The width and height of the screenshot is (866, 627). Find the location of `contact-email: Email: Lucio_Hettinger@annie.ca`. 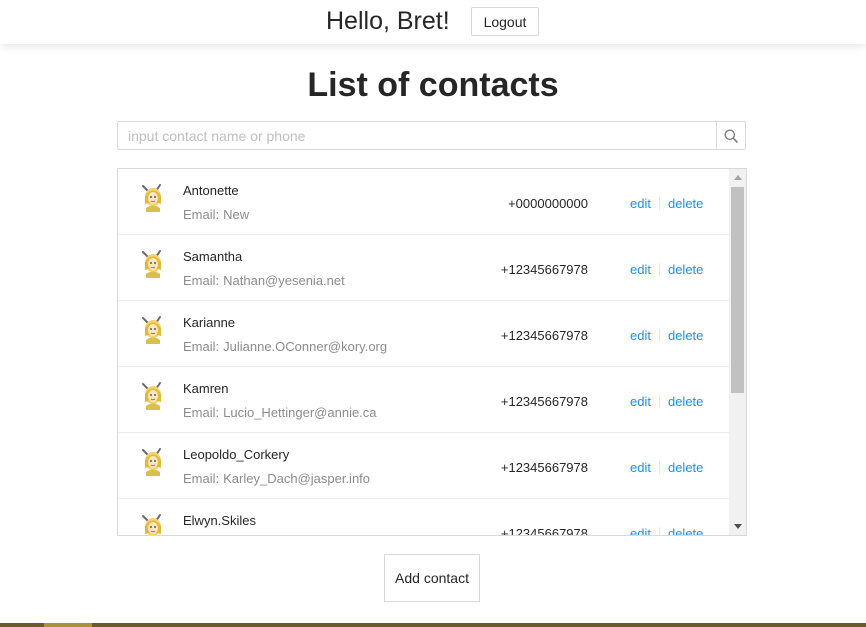

contact-email: Email: Lucio_Hettinger@annie.ca is located at coordinates (280, 412).